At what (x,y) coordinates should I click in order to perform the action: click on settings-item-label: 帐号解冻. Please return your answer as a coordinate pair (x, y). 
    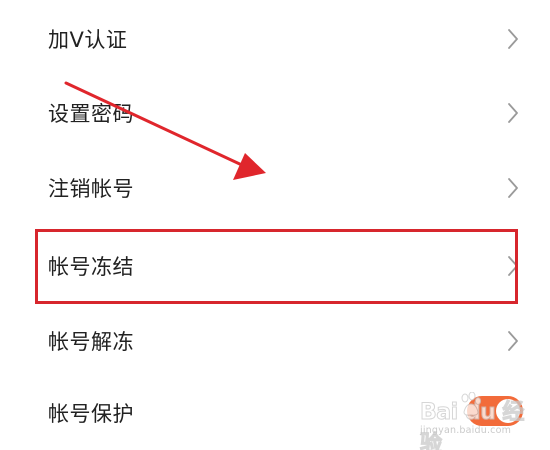
    Looking at the image, I should click on (91, 342).